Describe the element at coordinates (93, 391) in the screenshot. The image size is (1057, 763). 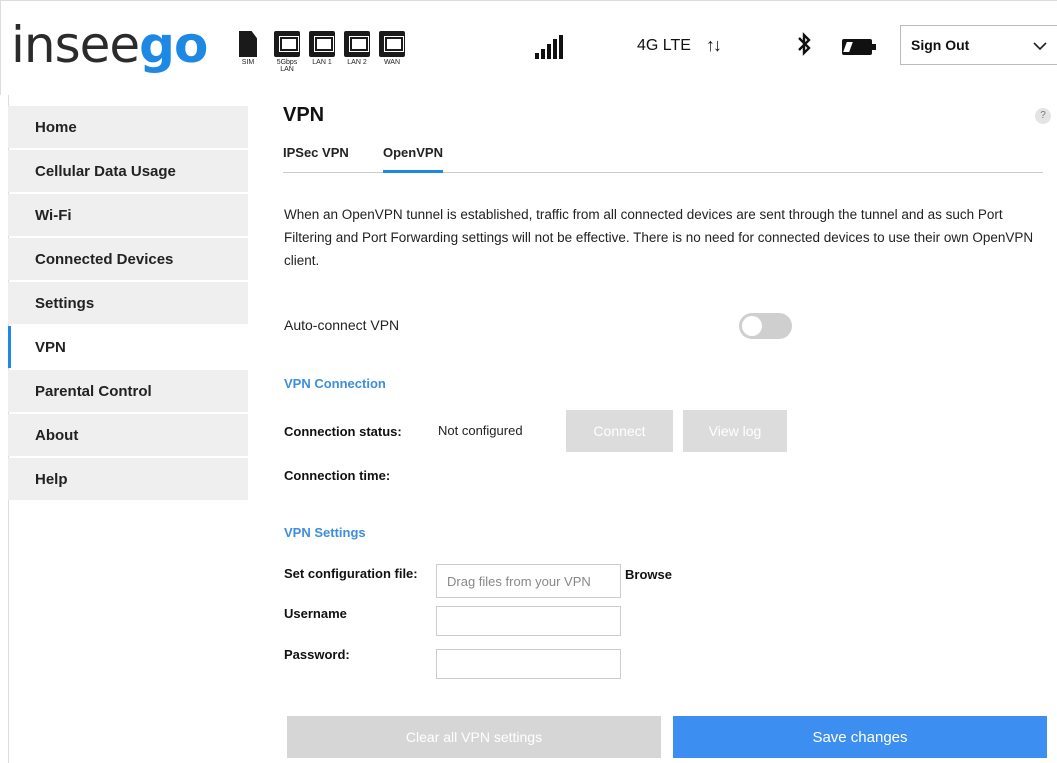
I see `sidebar-item-label: Parental Control` at that location.